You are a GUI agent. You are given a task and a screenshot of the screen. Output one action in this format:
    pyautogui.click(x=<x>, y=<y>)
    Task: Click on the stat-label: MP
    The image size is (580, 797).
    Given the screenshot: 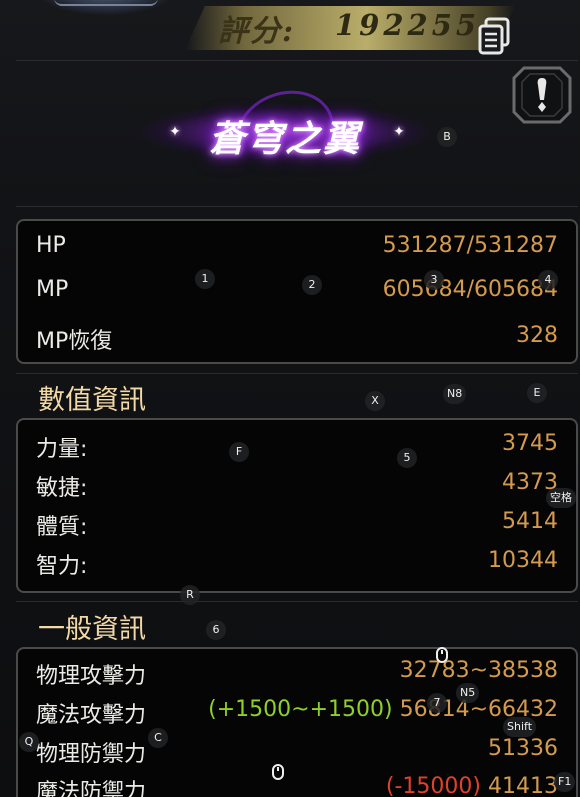 What is the action you would take?
    pyautogui.click(x=52, y=289)
    